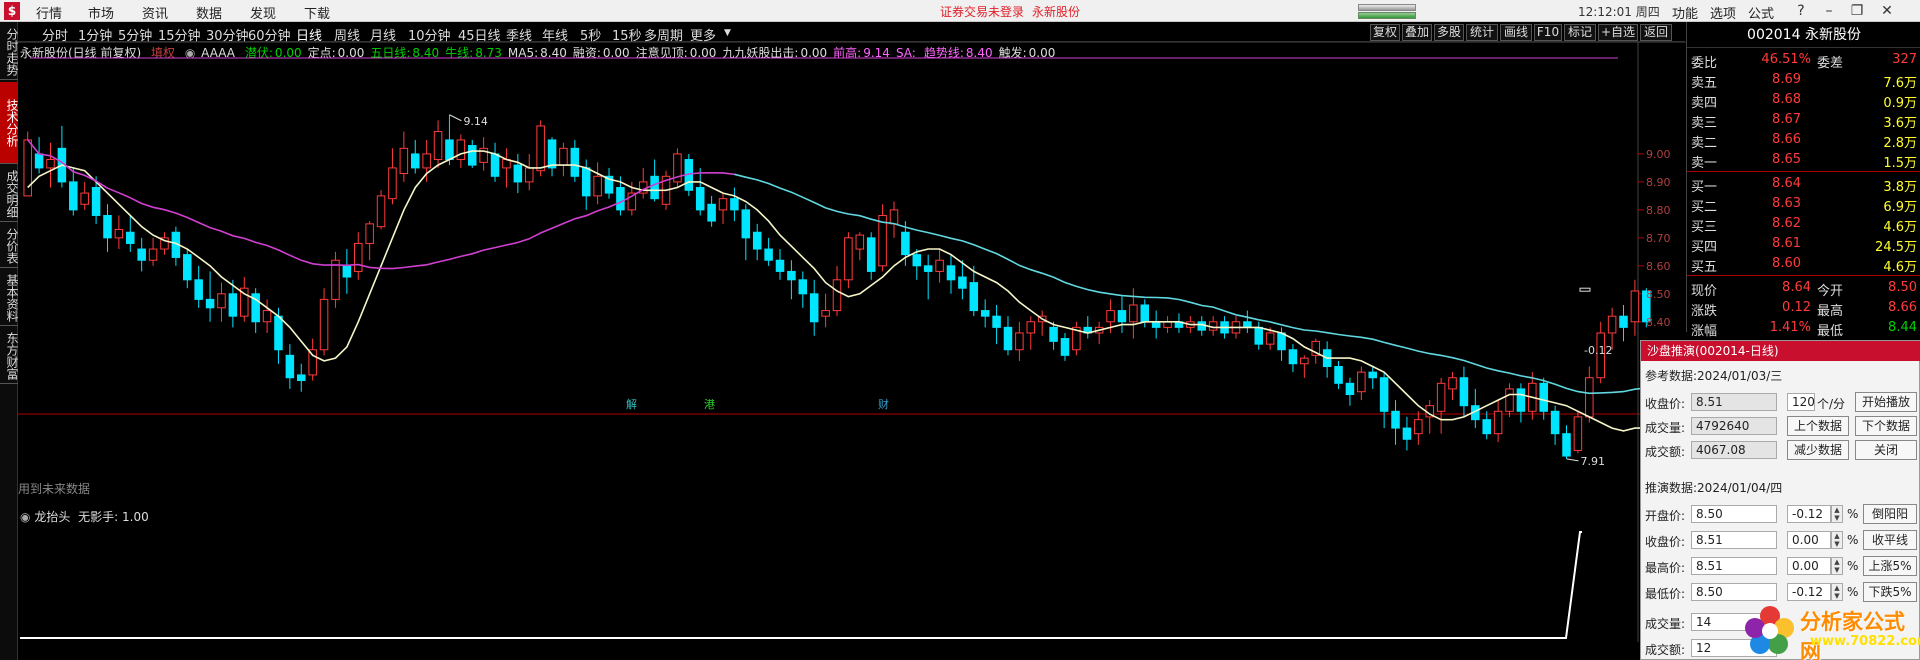 The image size is (1920, 660). I want to click on bid-row: 买二 8.63 6.9万, so click(1803, 204).